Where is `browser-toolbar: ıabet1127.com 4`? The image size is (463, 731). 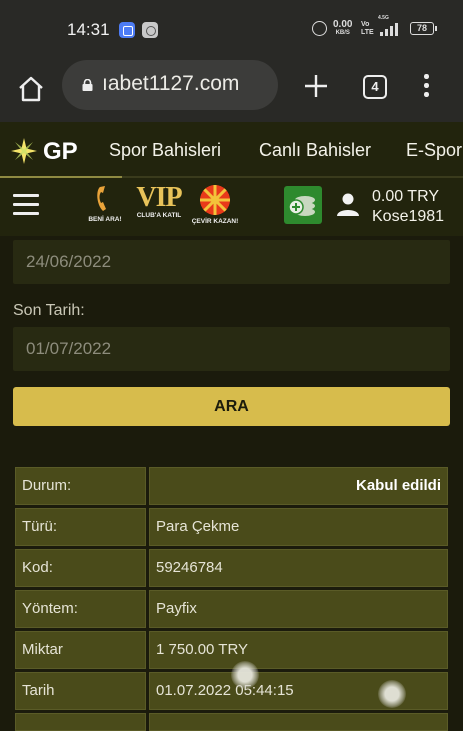 browser-toolbar: ıabet1127.com 4 is located at coordinates (231, 90).